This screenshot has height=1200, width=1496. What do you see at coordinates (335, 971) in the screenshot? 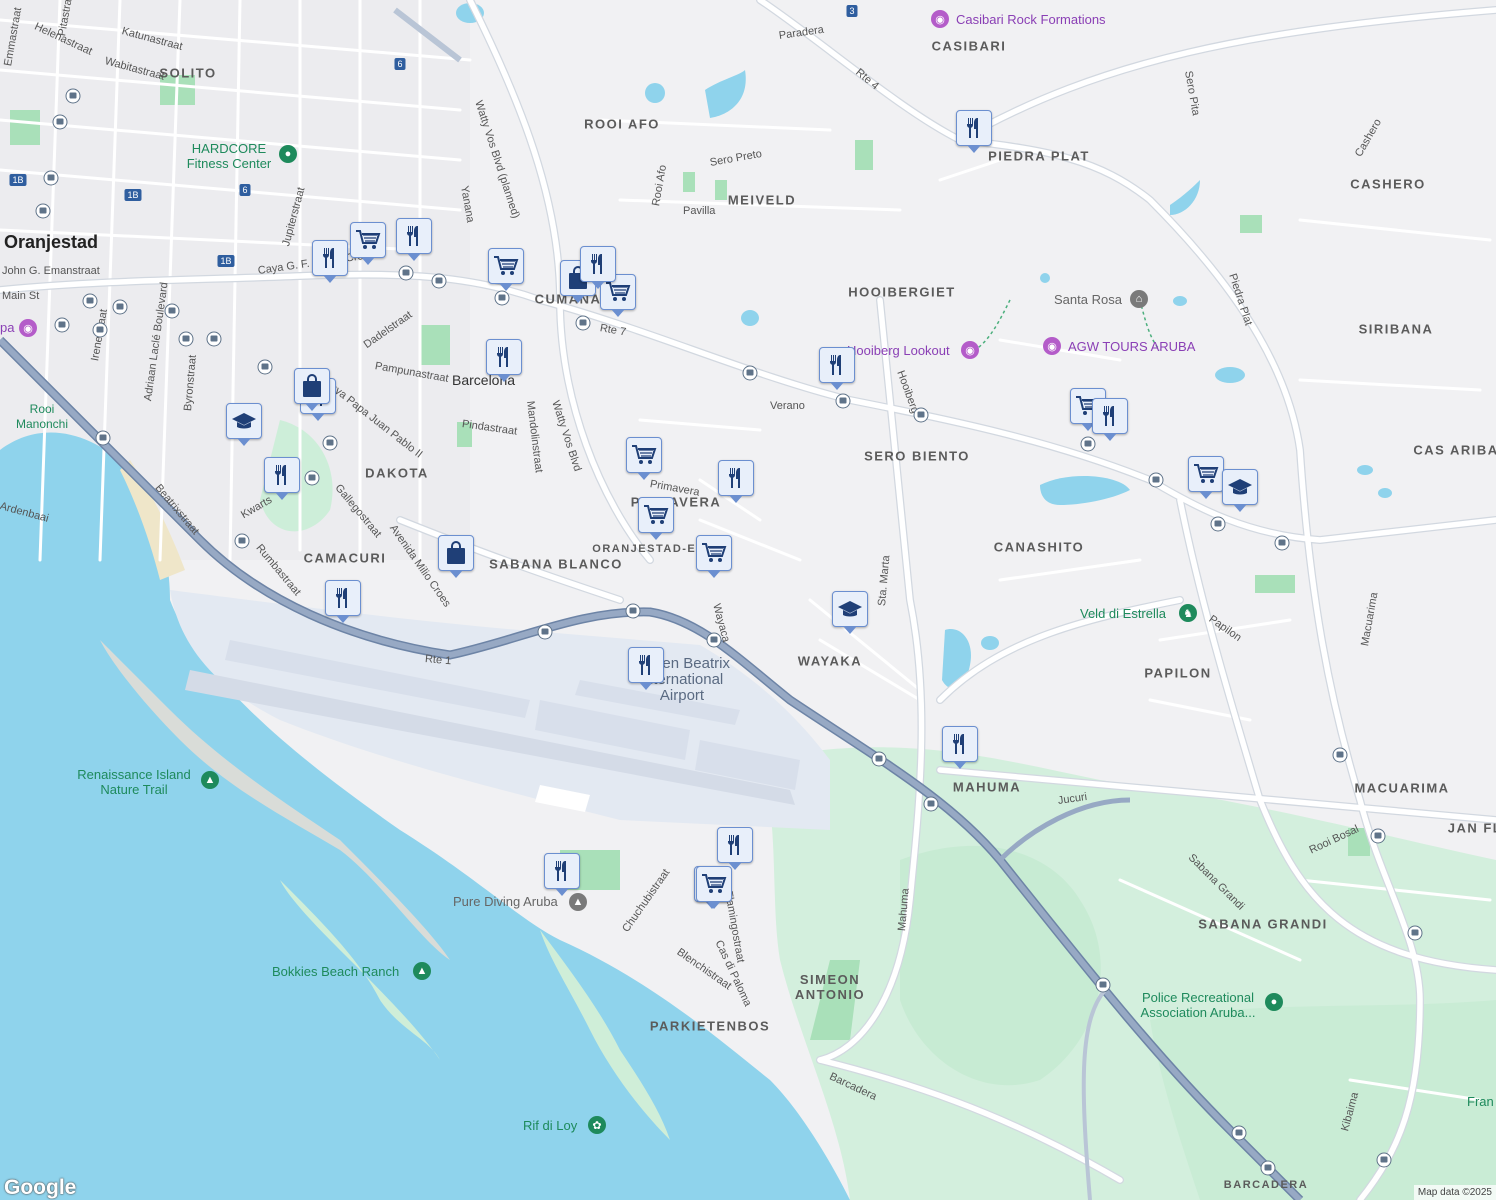
I see `poi-label: Bokkies Beach Ranch` at bounding box center [335, 971].